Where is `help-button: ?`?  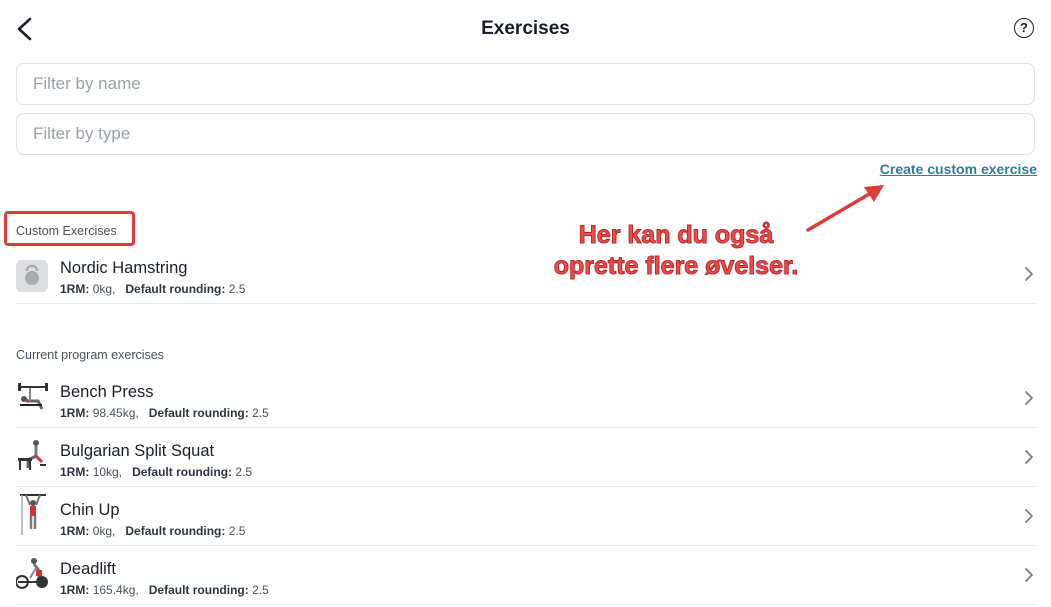 help-button: ? is located at coordinates (1024, 28).